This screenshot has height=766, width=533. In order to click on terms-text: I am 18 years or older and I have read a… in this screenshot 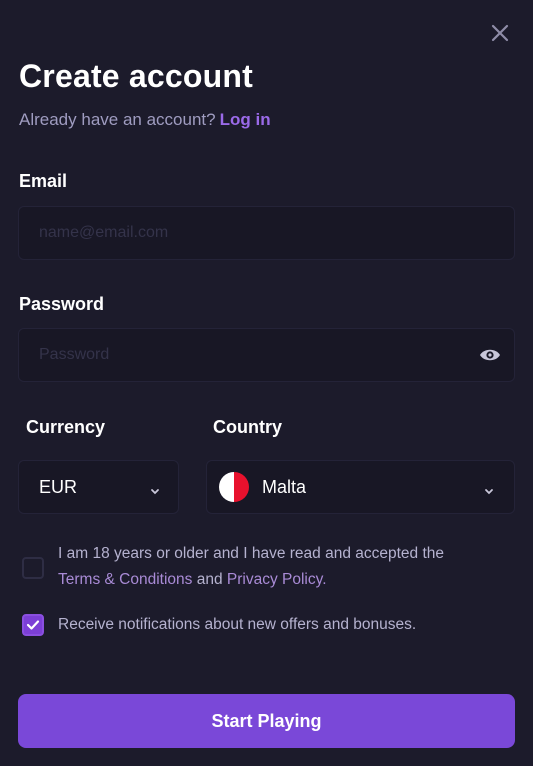, I will do `click(288, 567)`.